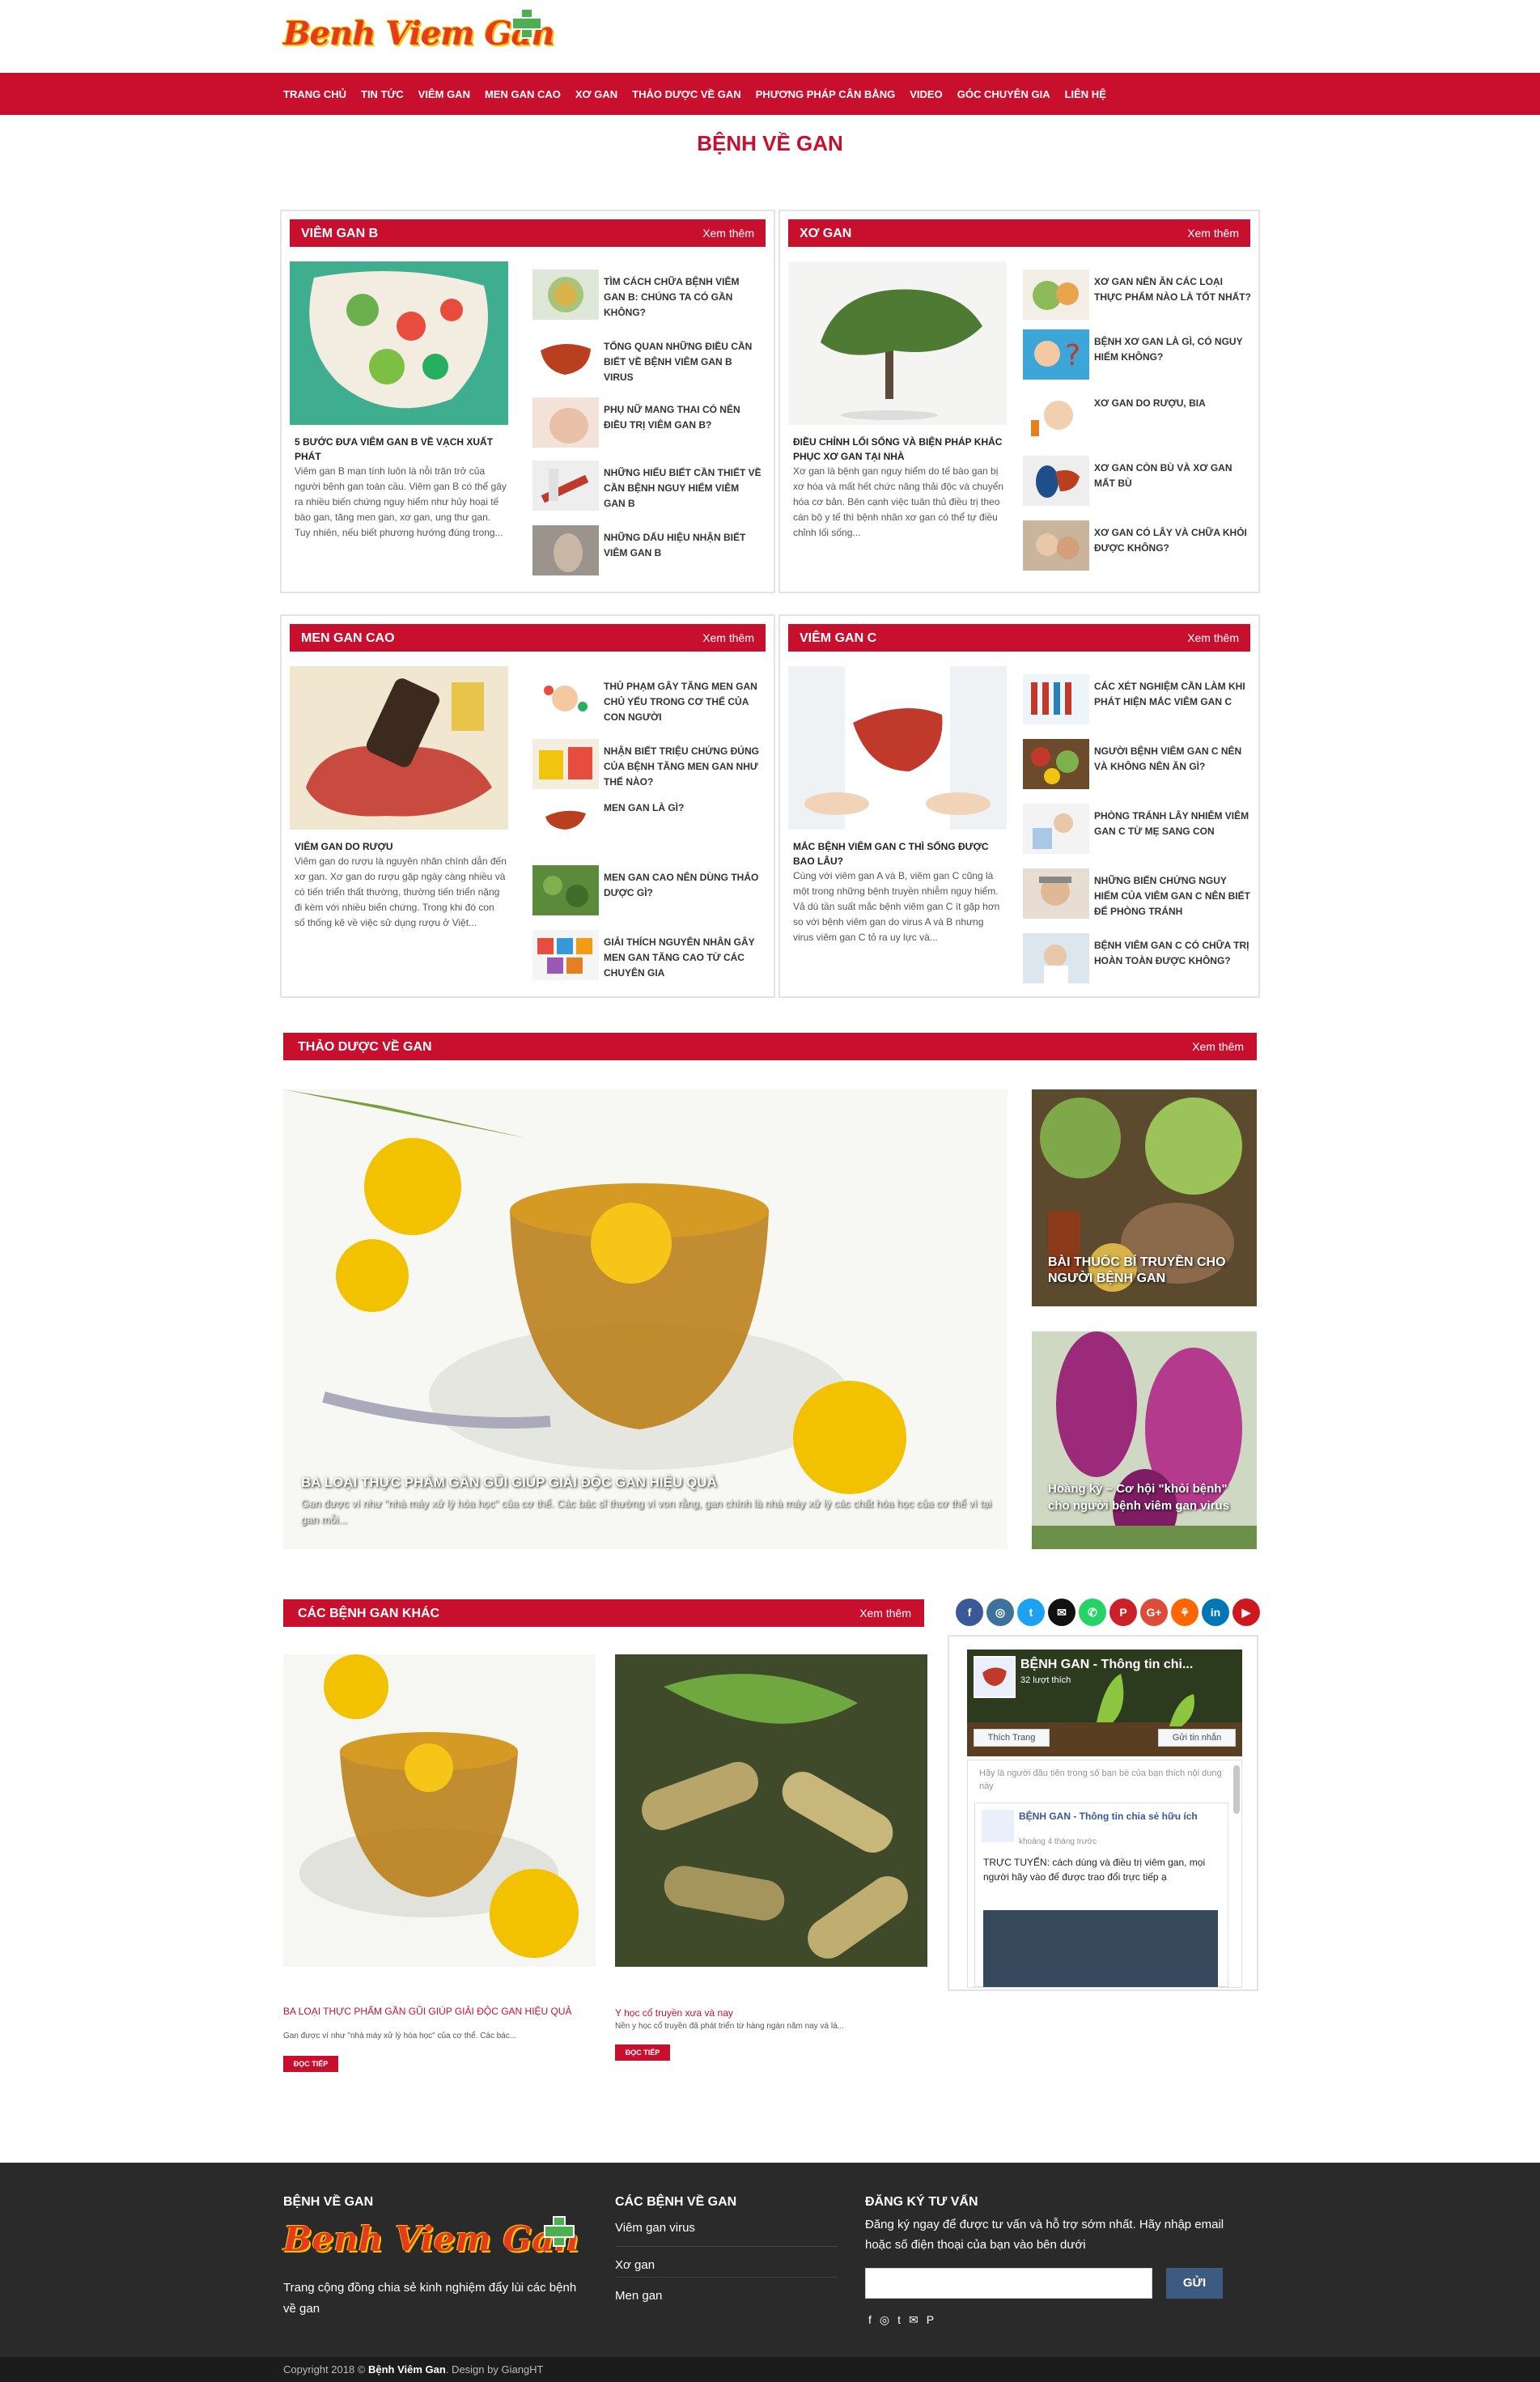 This screenshot has width=1540, height=2382. I want to click on submit-button: GỬI, so click(1194, 2283).